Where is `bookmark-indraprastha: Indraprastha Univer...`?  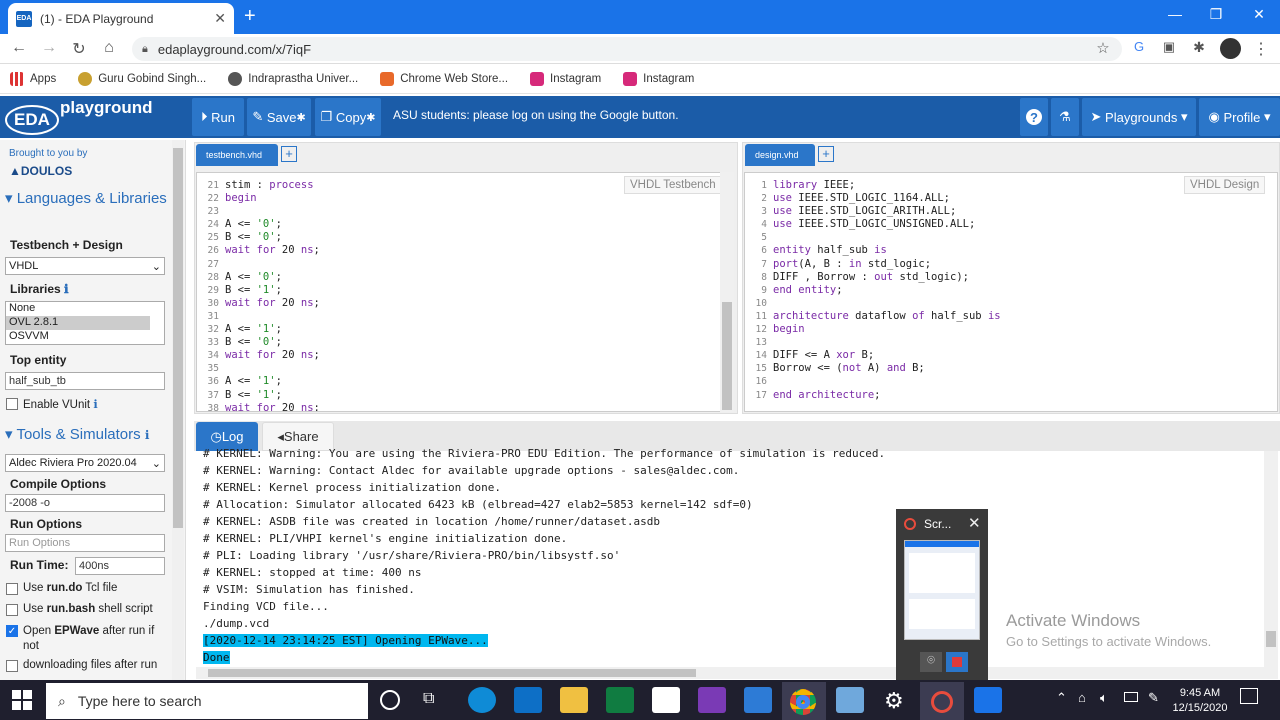
bookmark-indraprastha: Indraprastha Univer... is located at coordinates (293, 78).